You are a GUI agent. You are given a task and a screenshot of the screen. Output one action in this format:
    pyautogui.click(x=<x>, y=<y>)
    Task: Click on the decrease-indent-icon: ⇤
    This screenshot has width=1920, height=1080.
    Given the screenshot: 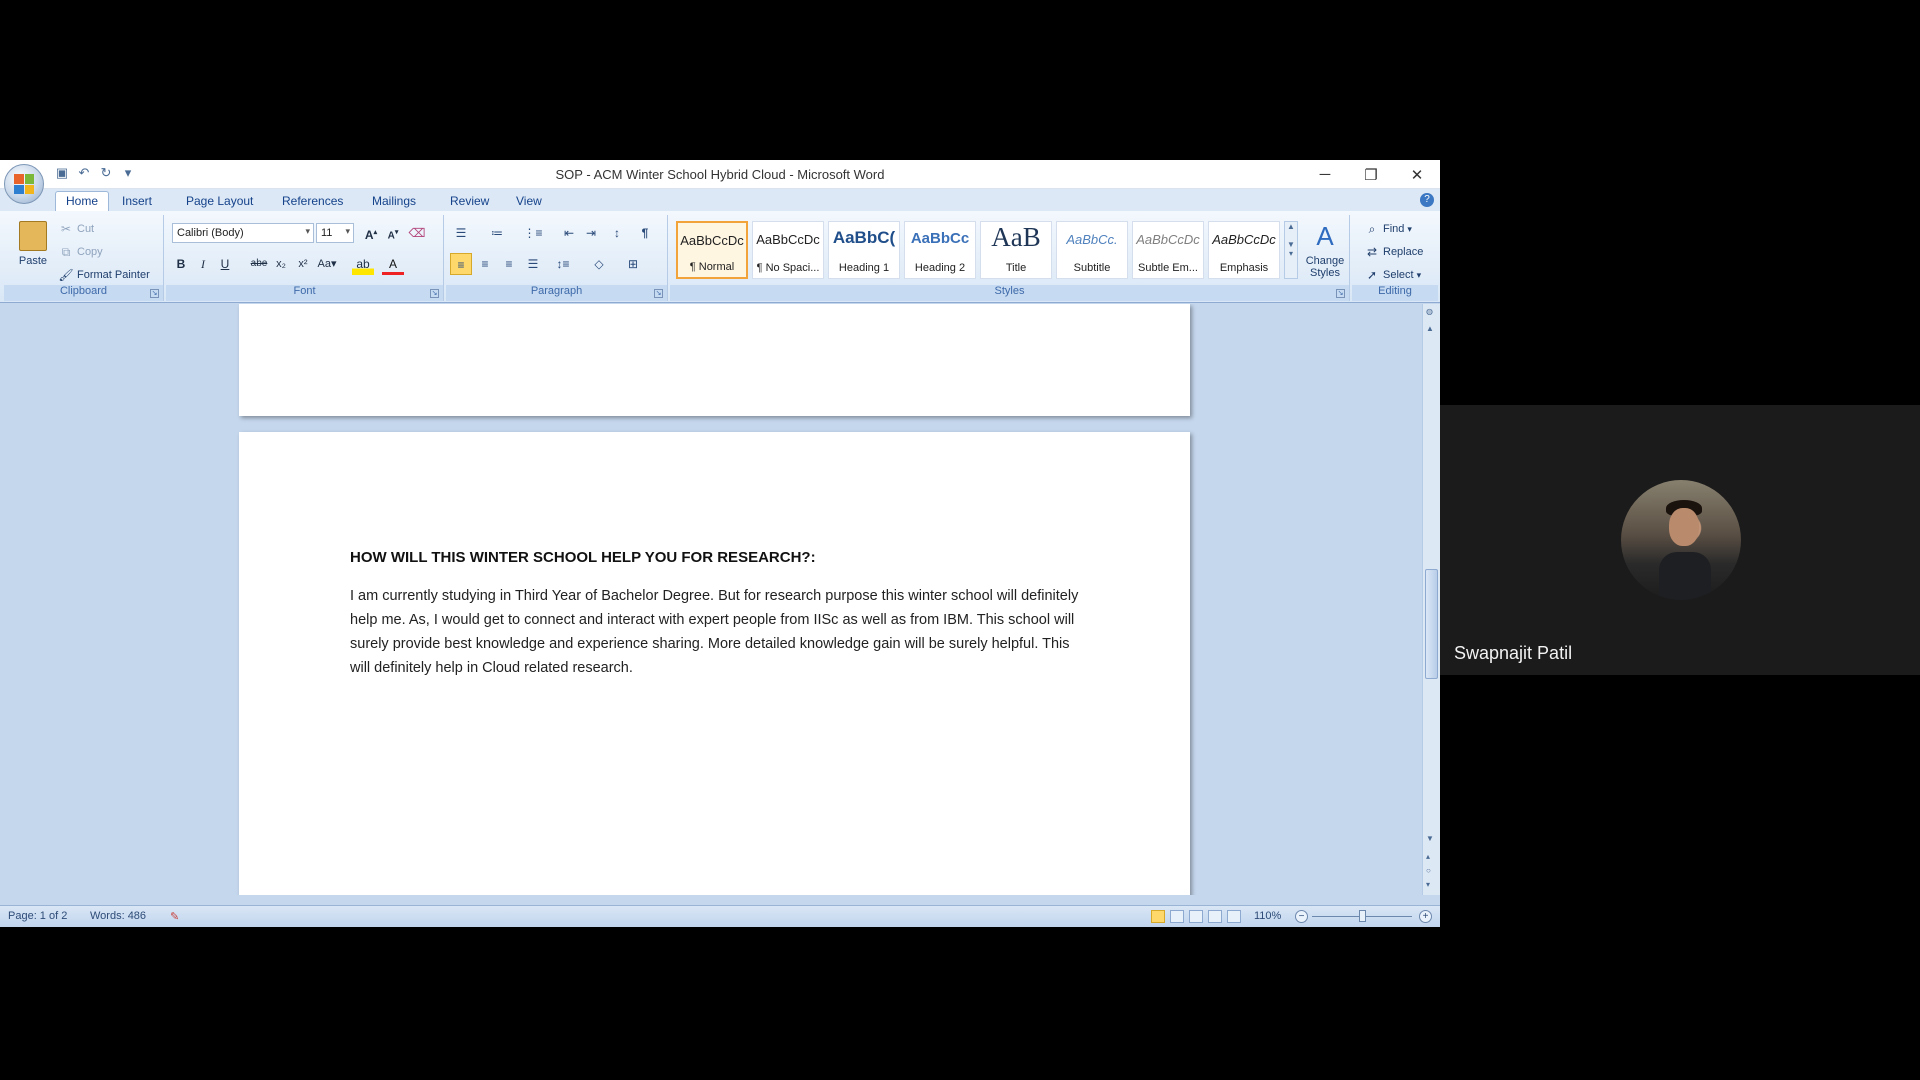 What is the action you would take?
    pyautogui.click(x=569, y=233)
    